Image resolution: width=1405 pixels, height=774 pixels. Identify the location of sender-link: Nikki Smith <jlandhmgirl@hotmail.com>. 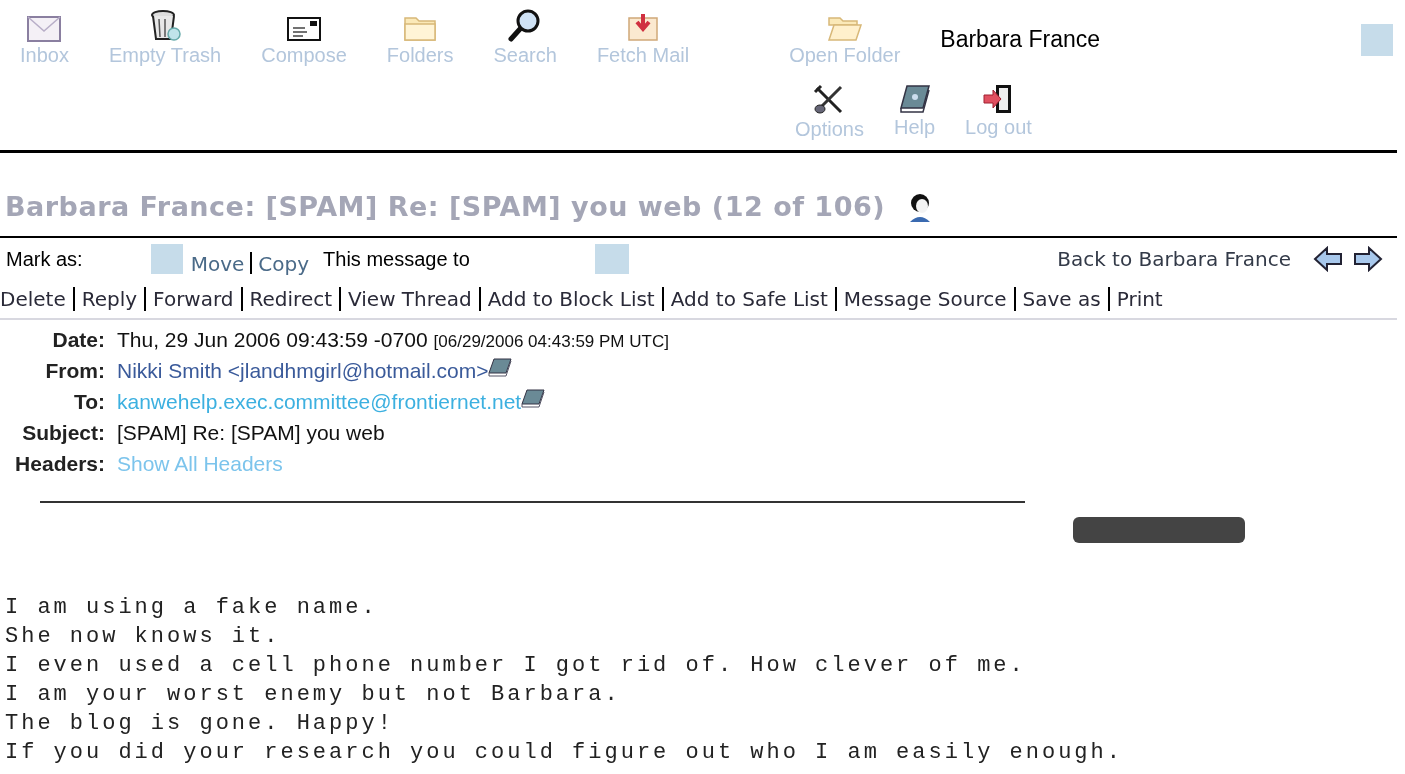
(303, 370).